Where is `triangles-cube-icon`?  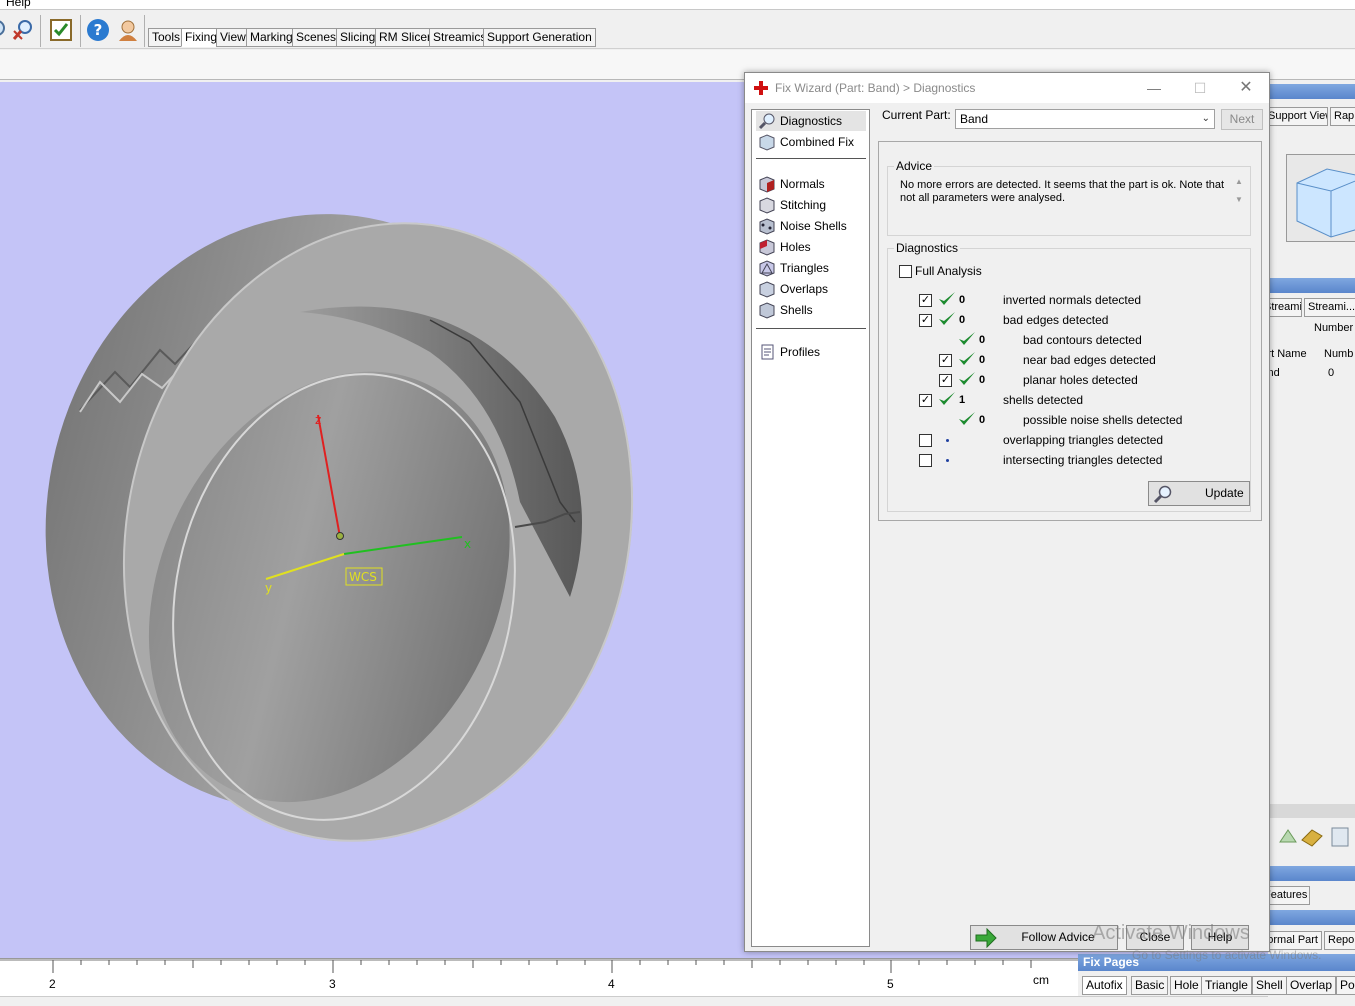
triangles-cube-icon is located at coordinates (767, 268).